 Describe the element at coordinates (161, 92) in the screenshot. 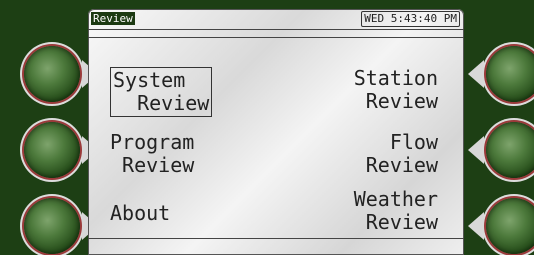

I see `menu-item-system-review: System Review` at that location.